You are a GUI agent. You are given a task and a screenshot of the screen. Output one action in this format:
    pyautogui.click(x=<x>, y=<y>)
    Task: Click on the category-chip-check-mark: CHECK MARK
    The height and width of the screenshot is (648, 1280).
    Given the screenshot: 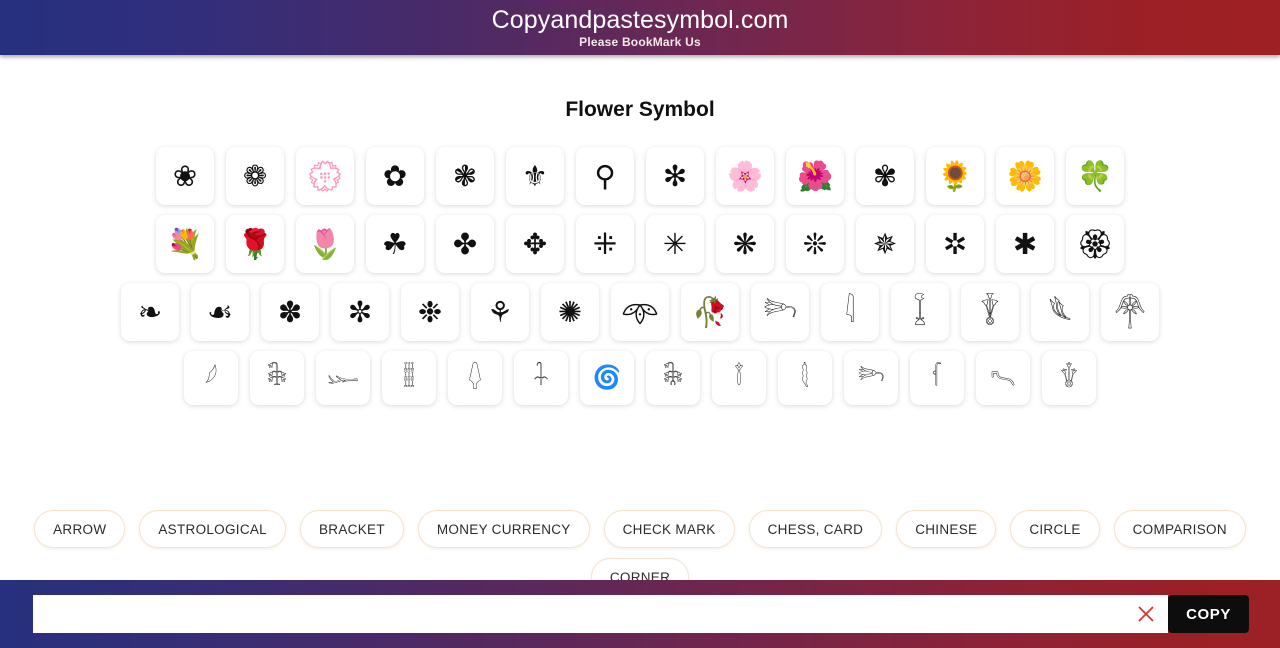 What is the action you would take?
    pyautogui.click(x=669, y=529)
    